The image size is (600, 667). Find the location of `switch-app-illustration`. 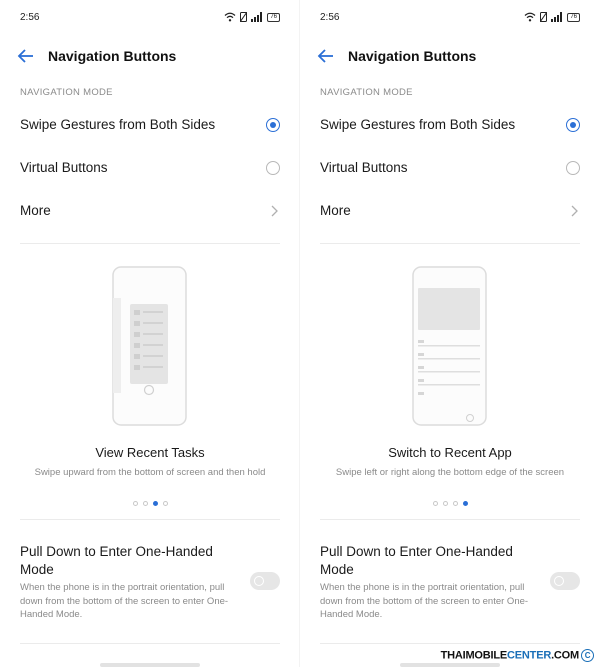

switch-app-illustration is located at coordinates (449, 346).